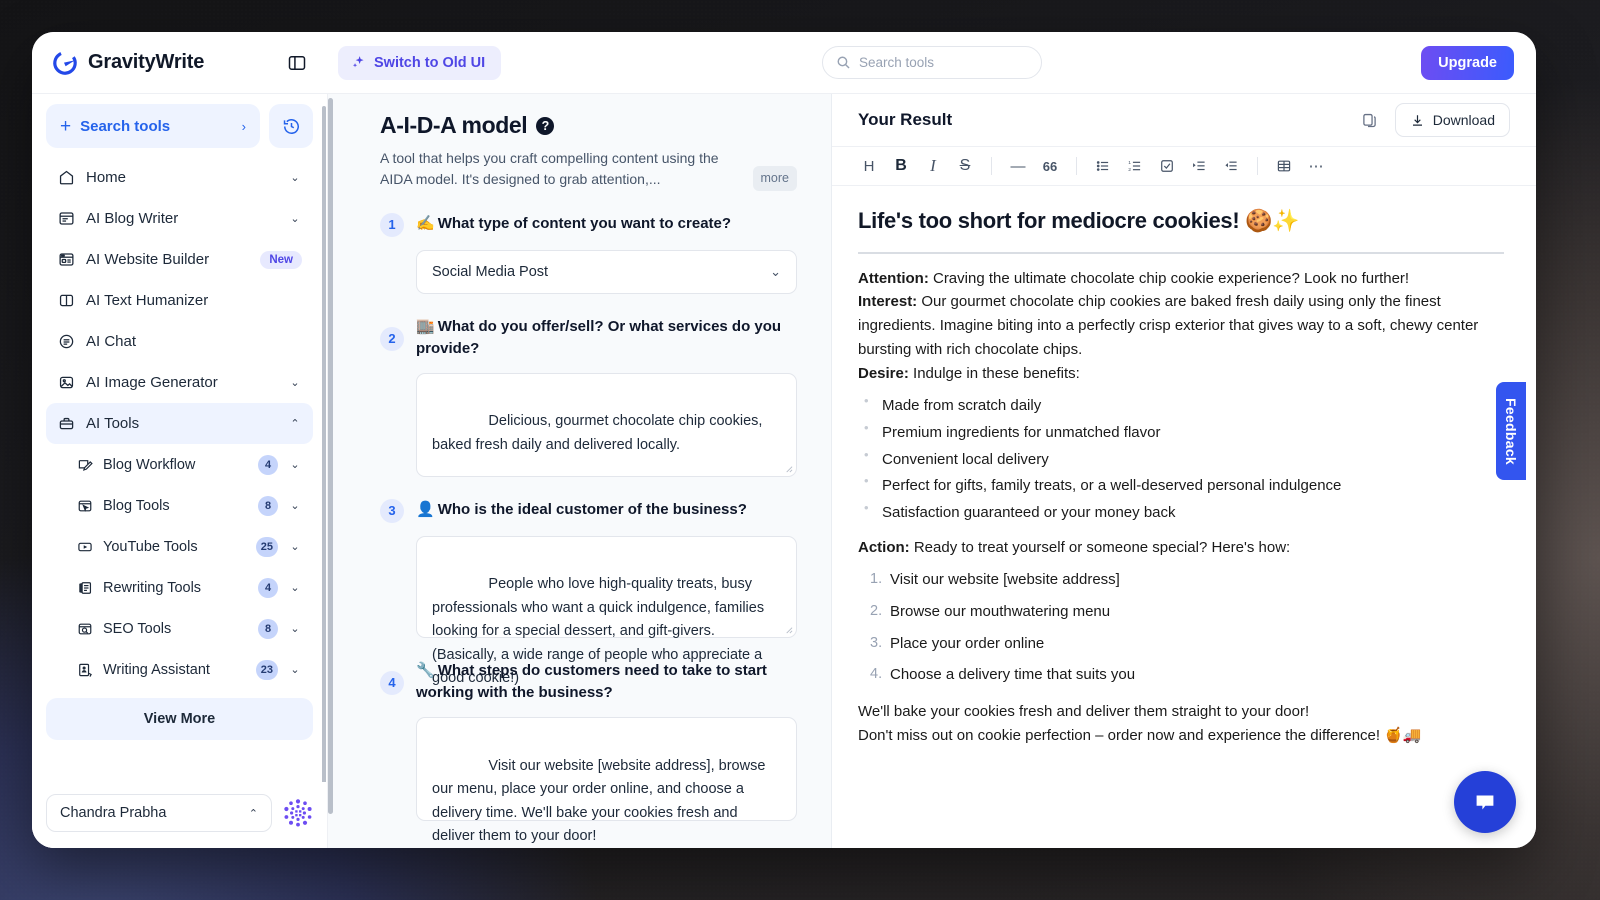 This screenshot has height=900, width=1600. I want to click on bulleted-list-button, so click(1103, 166).